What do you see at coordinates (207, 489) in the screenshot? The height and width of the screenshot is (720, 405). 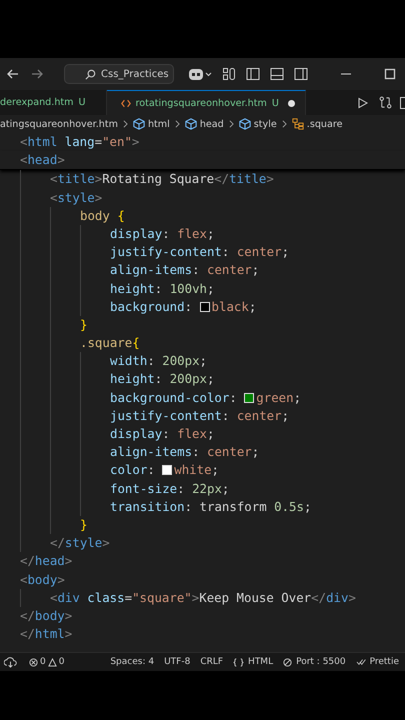 I see `css-number: 22px` at bounding box center [207, 489].